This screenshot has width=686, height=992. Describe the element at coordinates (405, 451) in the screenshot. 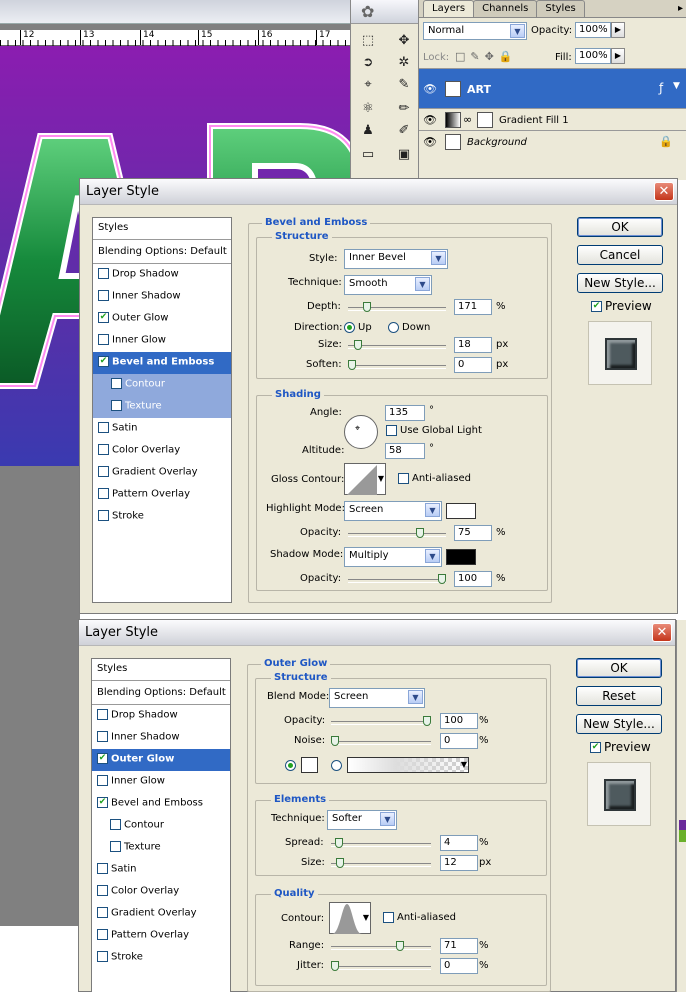

I see `altitude-field: 58` at that location.